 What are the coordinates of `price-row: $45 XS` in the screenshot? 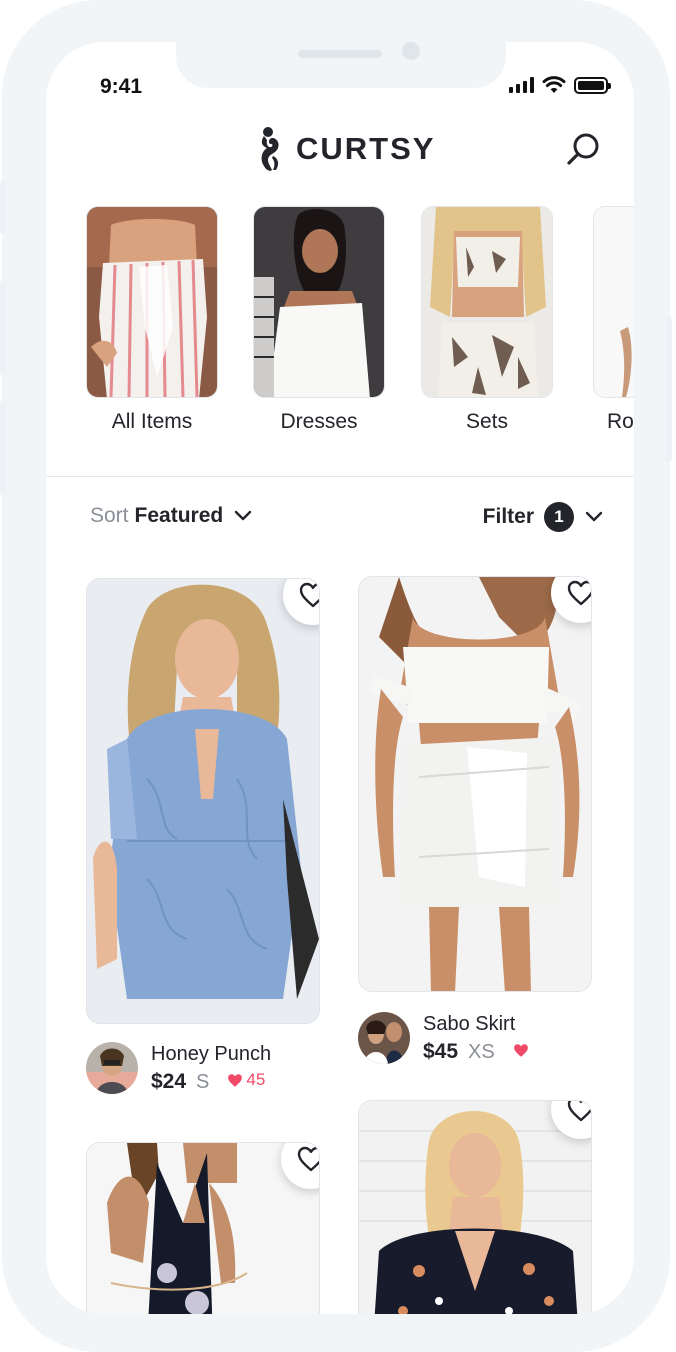 It's located at (477, 1052).